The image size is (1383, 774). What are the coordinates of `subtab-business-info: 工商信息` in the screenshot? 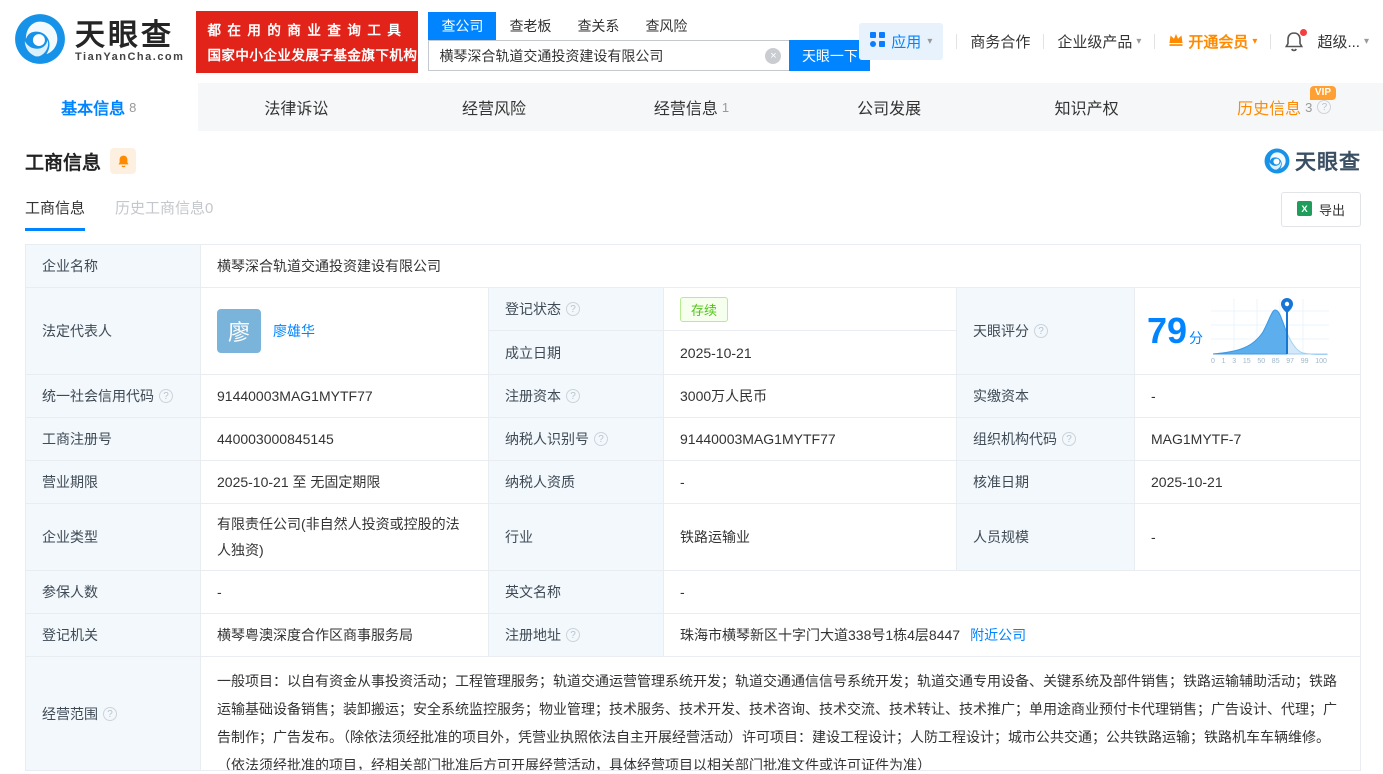 It's located at (55, 214).